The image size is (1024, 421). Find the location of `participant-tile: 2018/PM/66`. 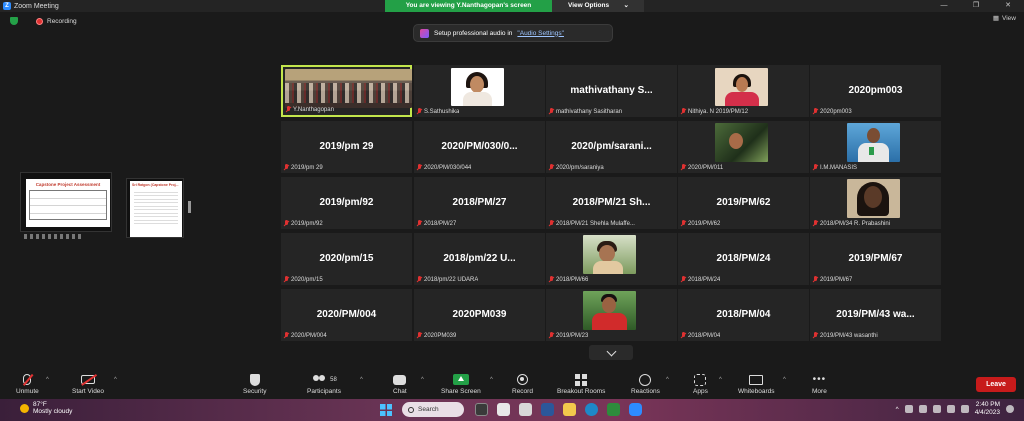

participant-tile: 2018/PM/66 is located at coordinates (611, 259).